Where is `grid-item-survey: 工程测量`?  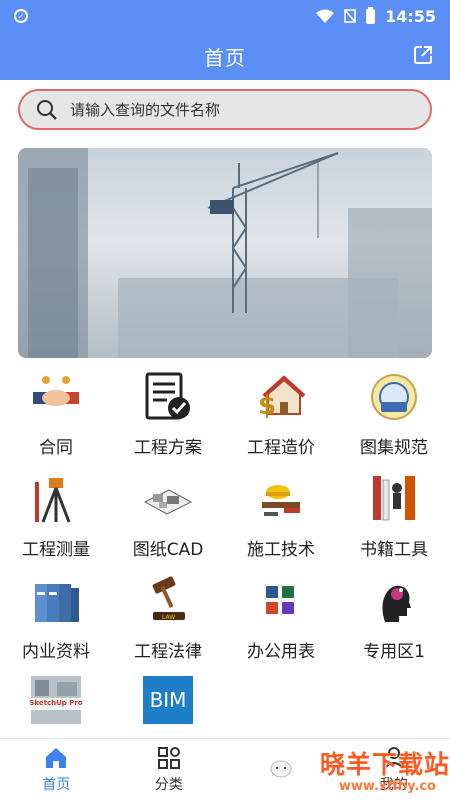
grid-item-survey: 工程测量 is located at coordinates (56, 518).